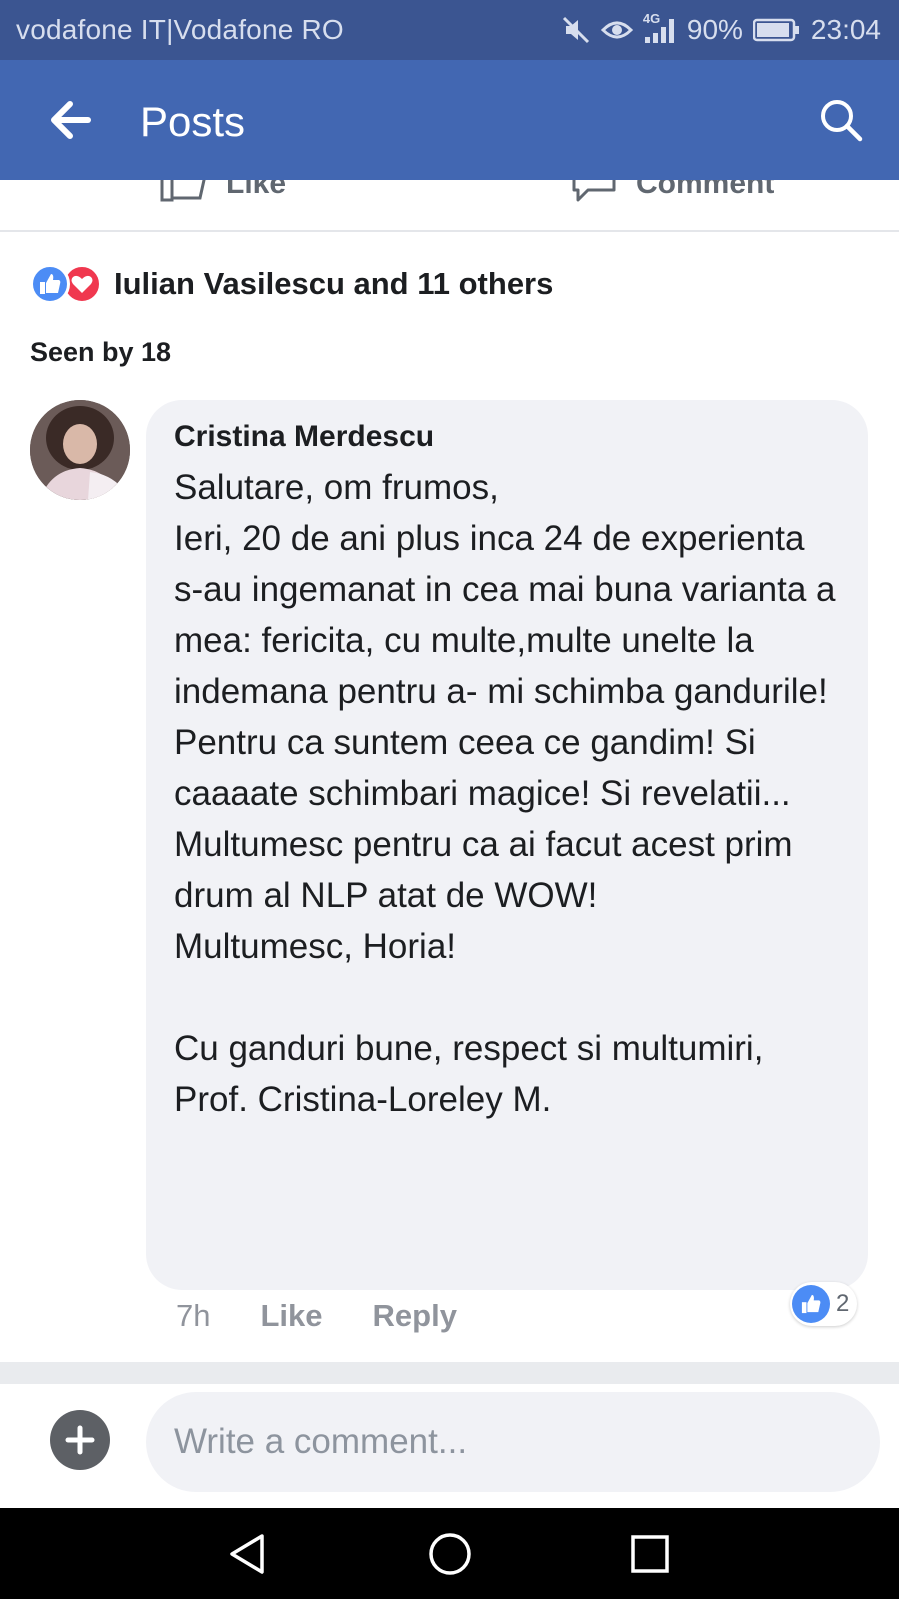  What do you see at coordinates (101, 352) in the screenshot?
I see `seen-count: Seen by 18` at bounding box center [101, 352].